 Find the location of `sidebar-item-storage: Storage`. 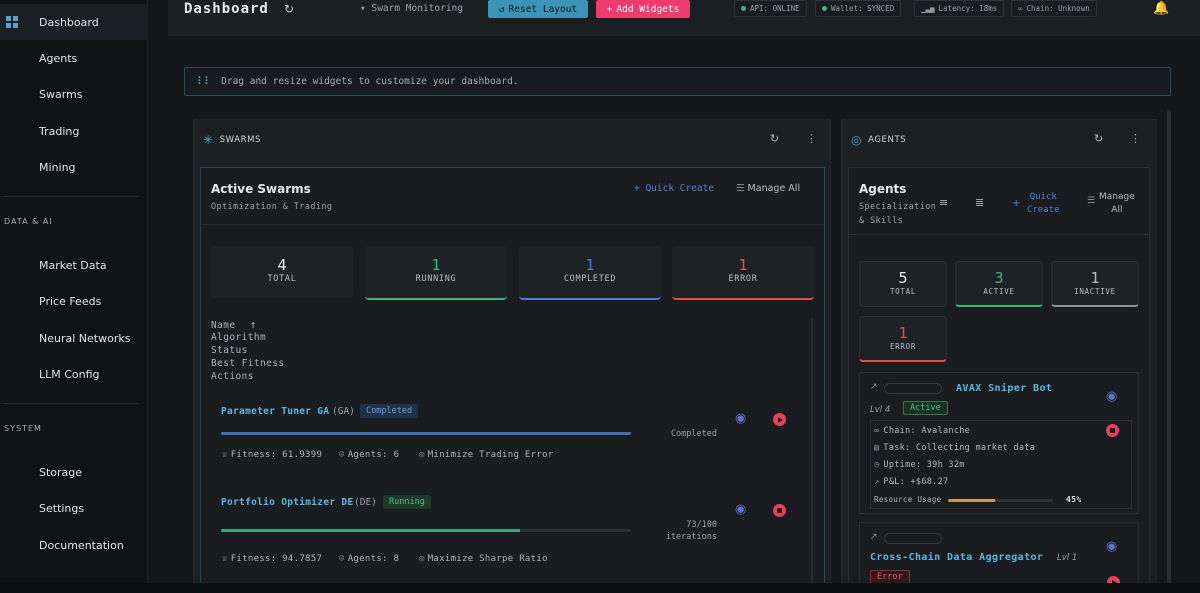

sidebar-item-storage: Storage is located at coordinates (74, 472).